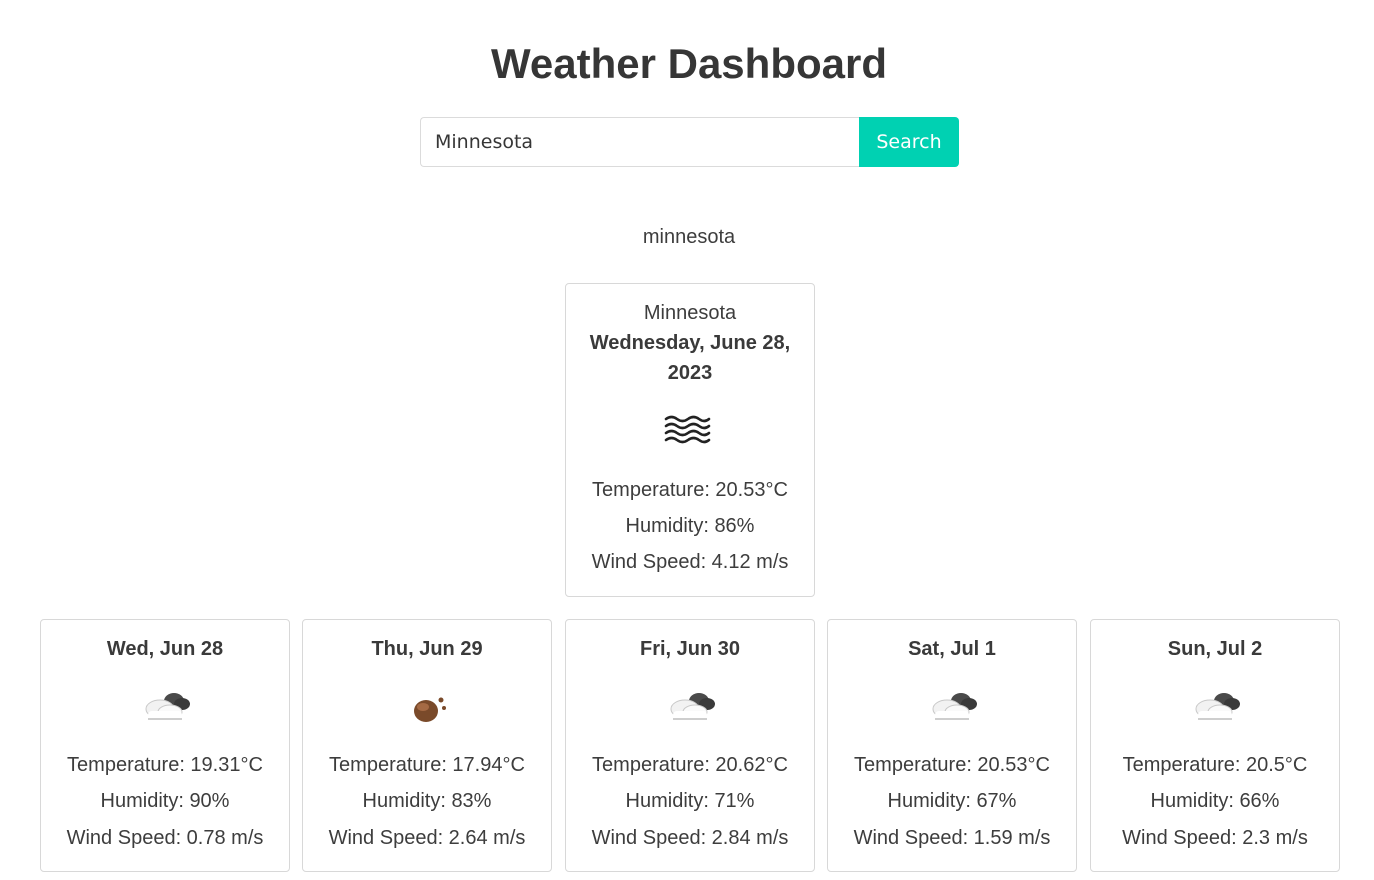  Describe the element at coordinates (1215, 649) in the screenshot. I see `forecast-day: Sun, Jul 2` at that location.